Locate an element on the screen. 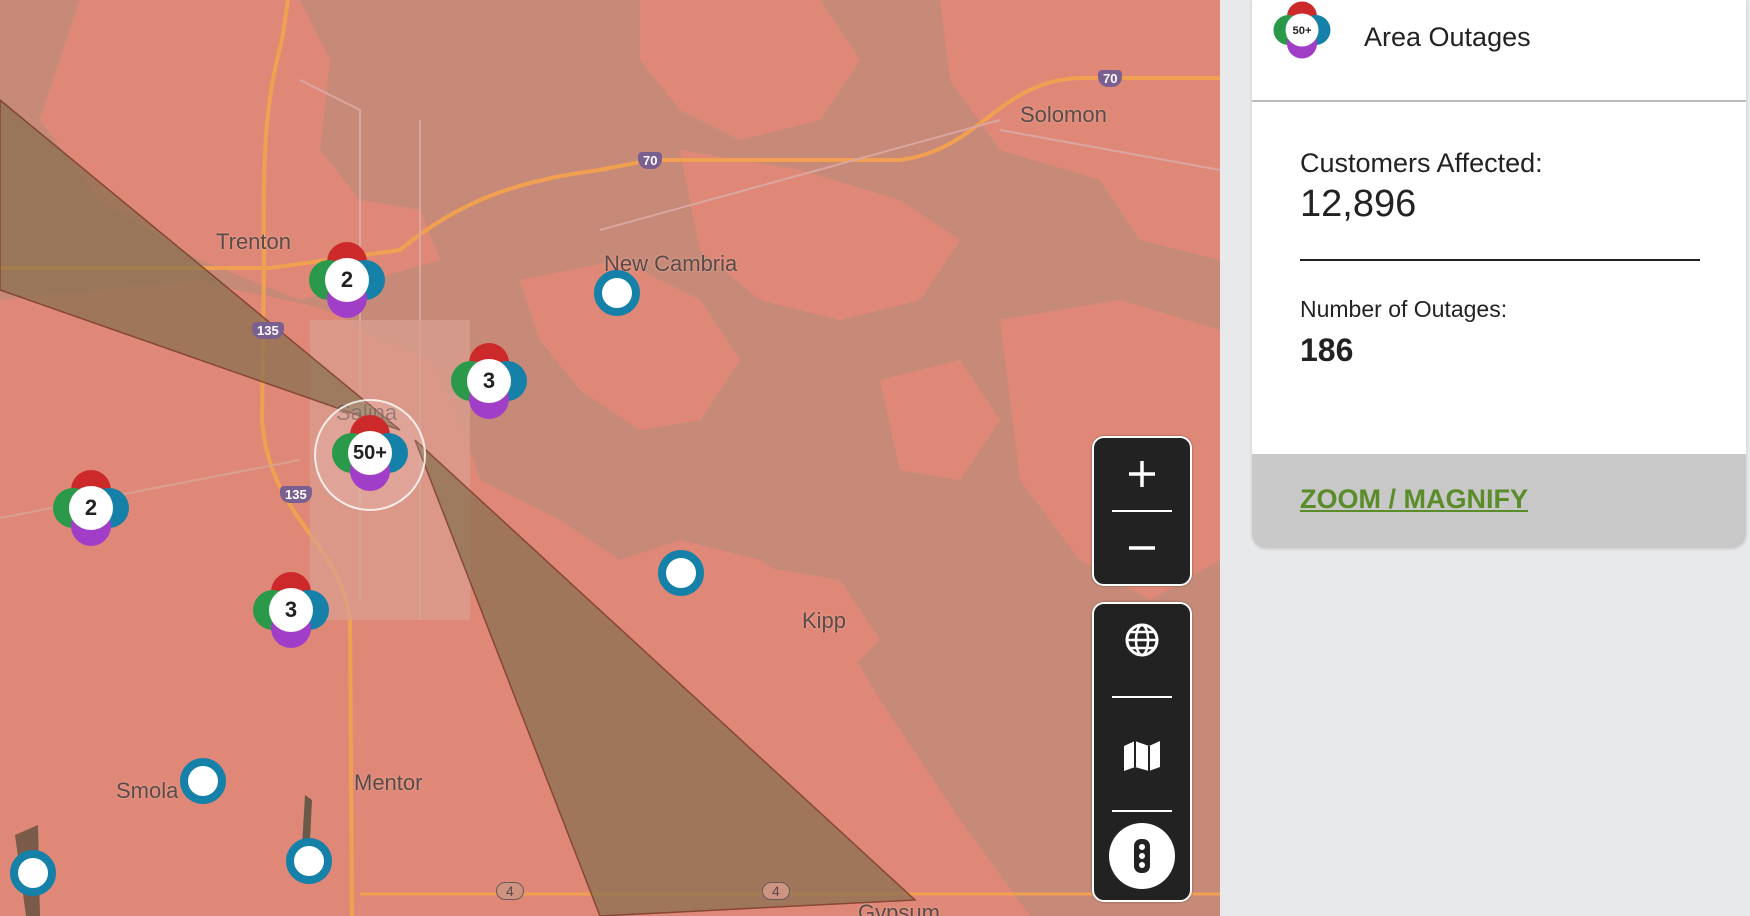 This screenshot has height=916, width=1750. panel-footer: ZOOM / MAGNIFY is located at coordinates (1499, 501).